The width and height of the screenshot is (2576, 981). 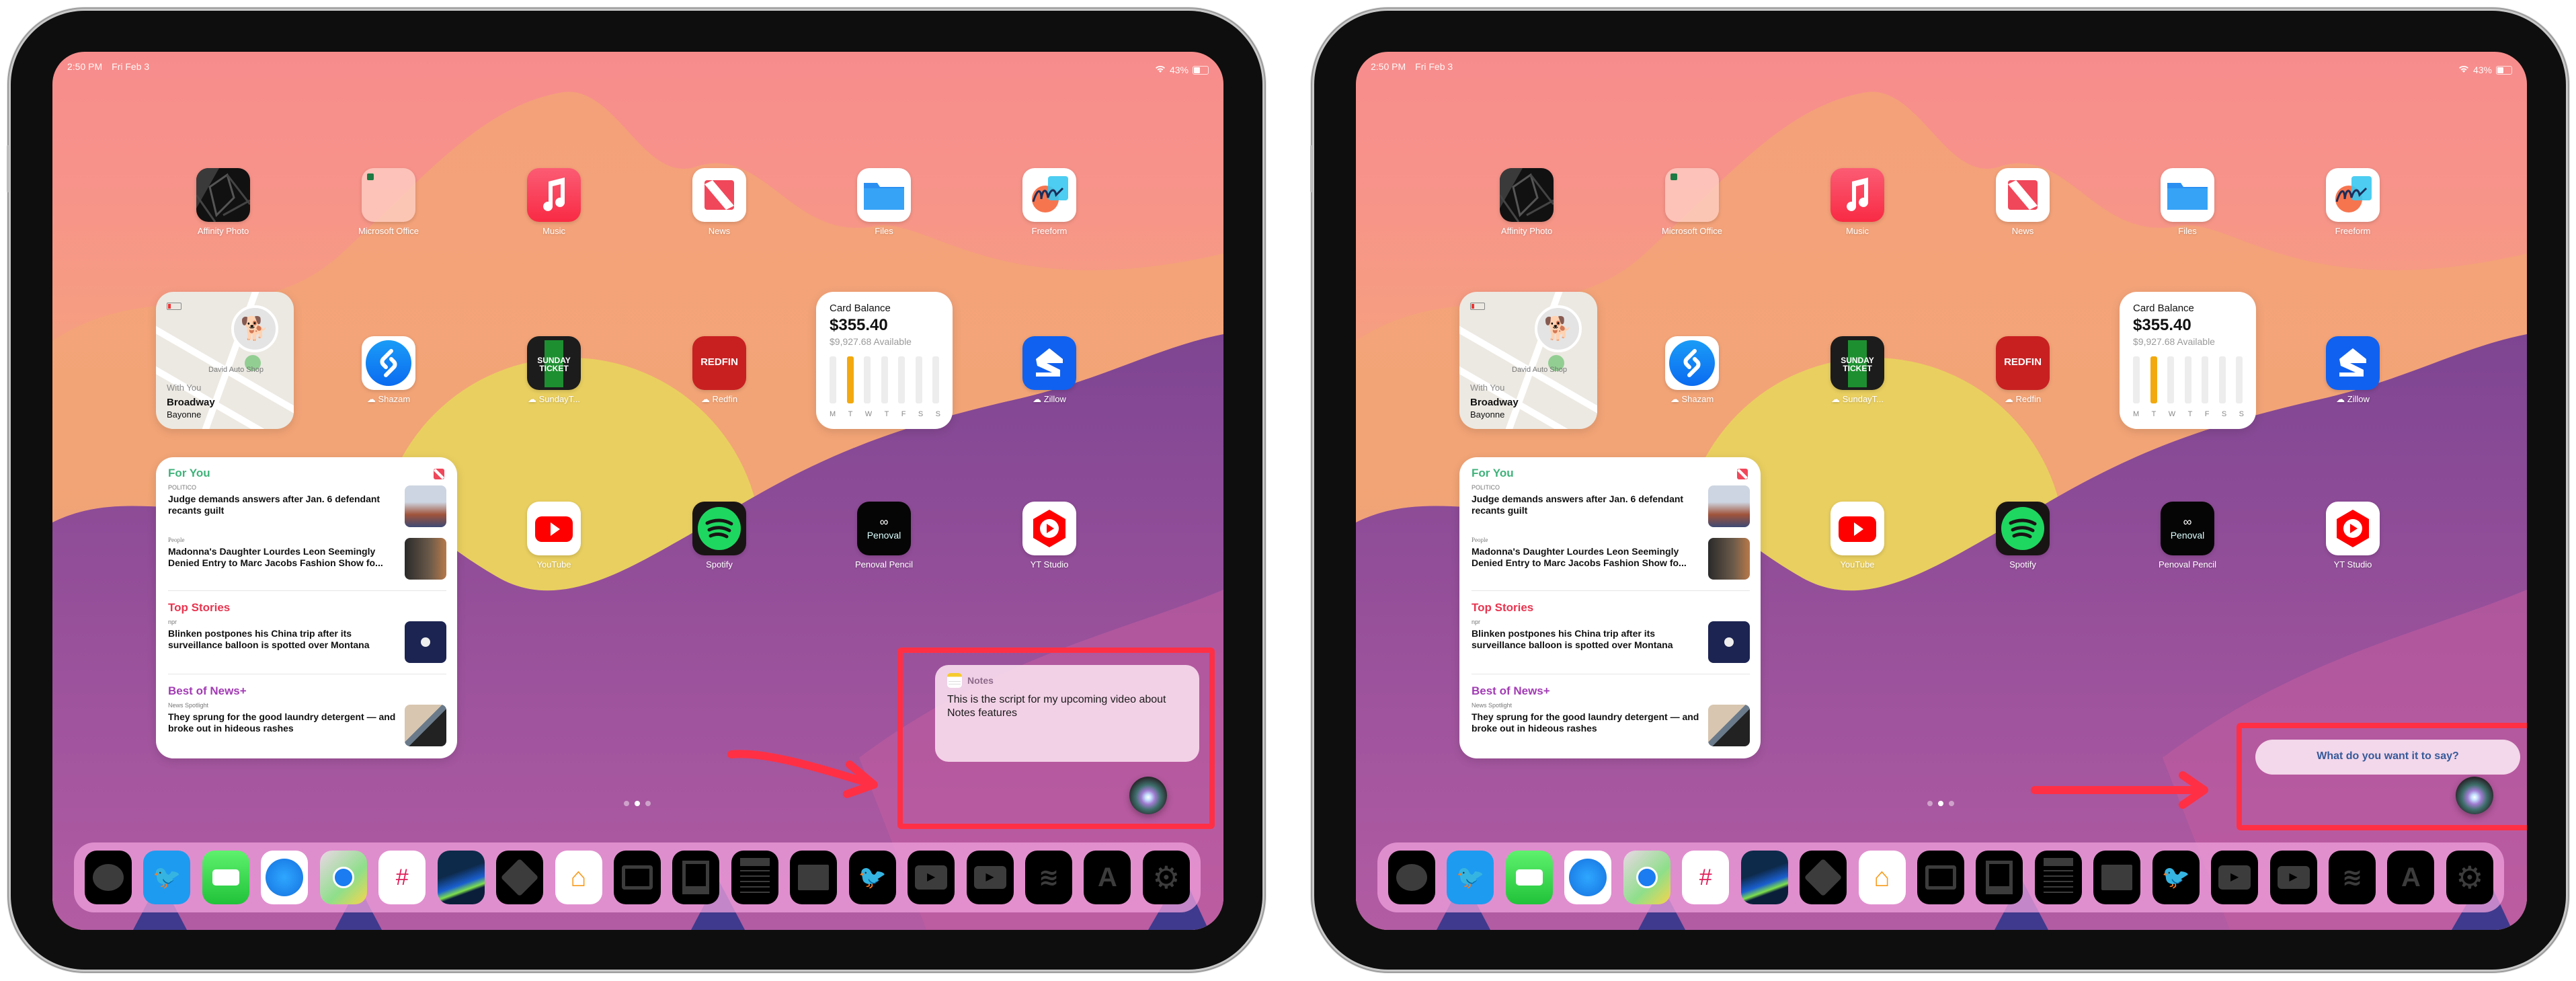 I want to click on notes-app-icon, so click(x=954, y=680).